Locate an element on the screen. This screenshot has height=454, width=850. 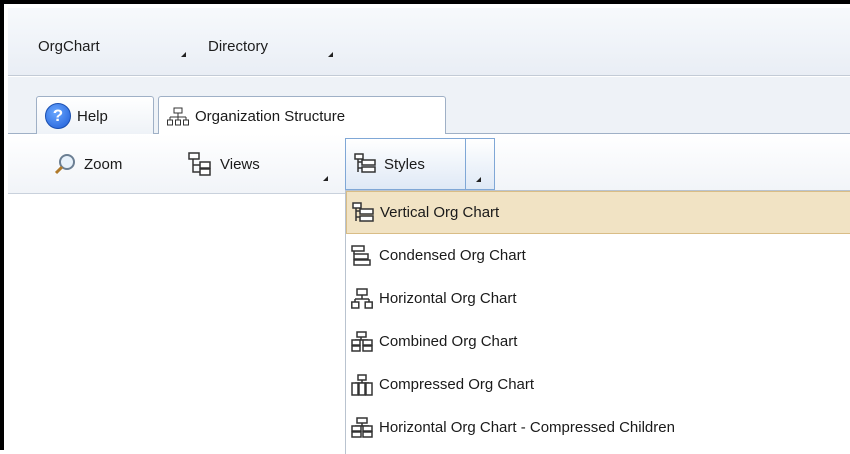
tree-views-icon is located at coordinates (199, 164).